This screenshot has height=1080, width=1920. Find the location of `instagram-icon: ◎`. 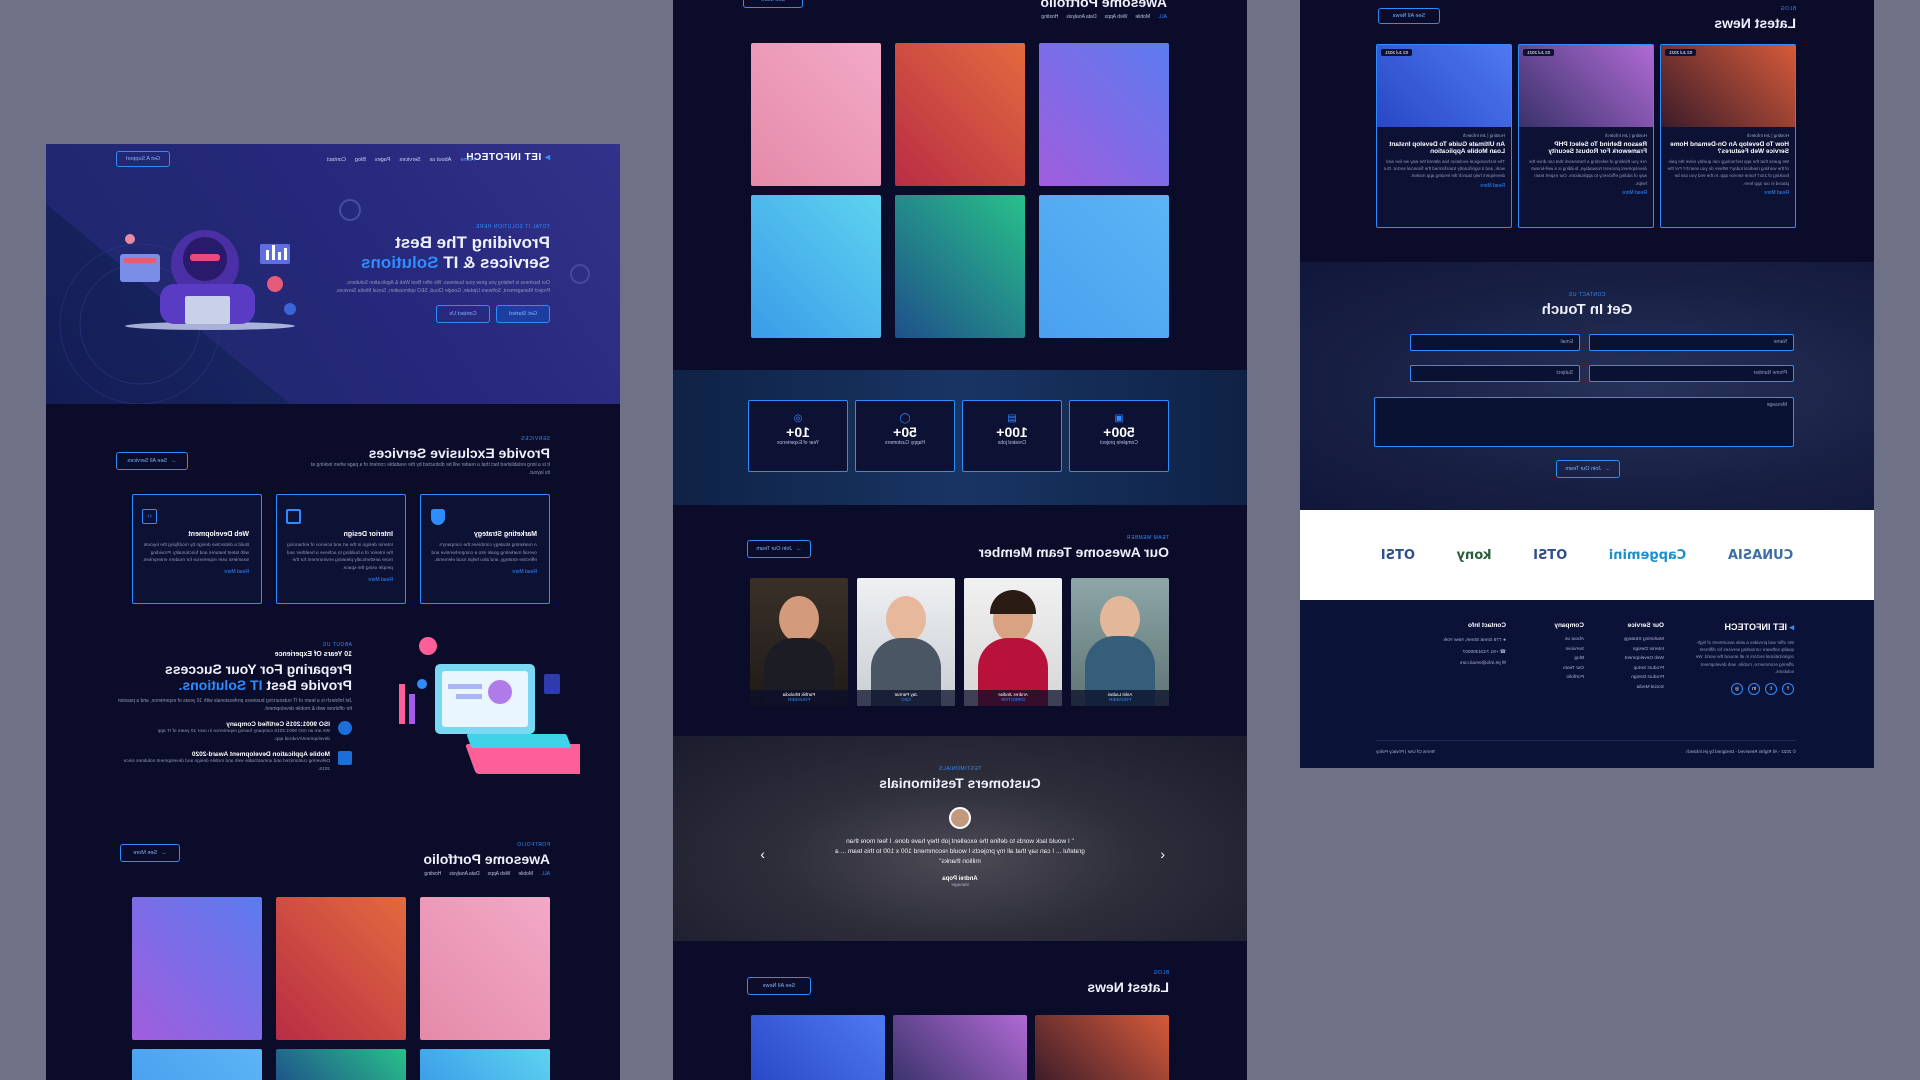

instagram-icon: ◎ is located at coordinates (1737, 688).